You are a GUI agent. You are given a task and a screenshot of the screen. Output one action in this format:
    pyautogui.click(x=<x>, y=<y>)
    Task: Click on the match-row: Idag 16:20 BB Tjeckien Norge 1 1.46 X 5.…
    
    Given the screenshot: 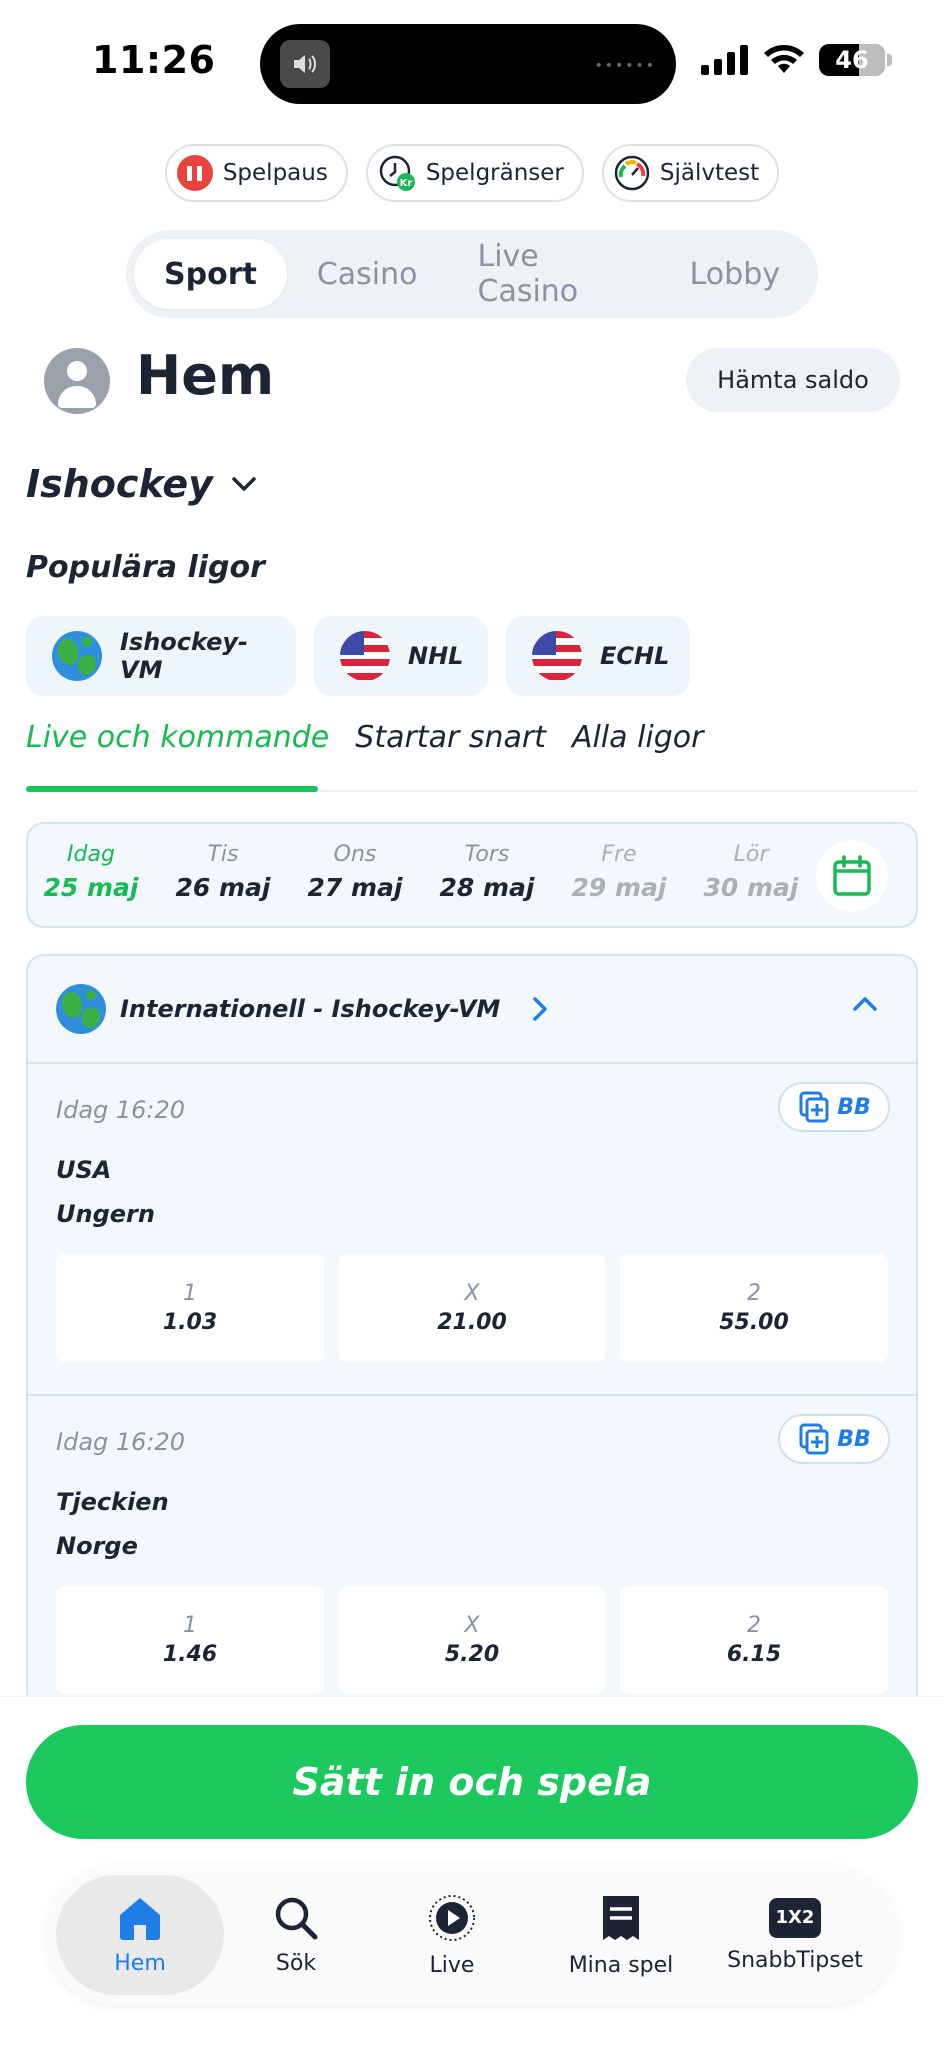 What is the action you would take?
    pyautogui.click(x=472, y=1554)
    